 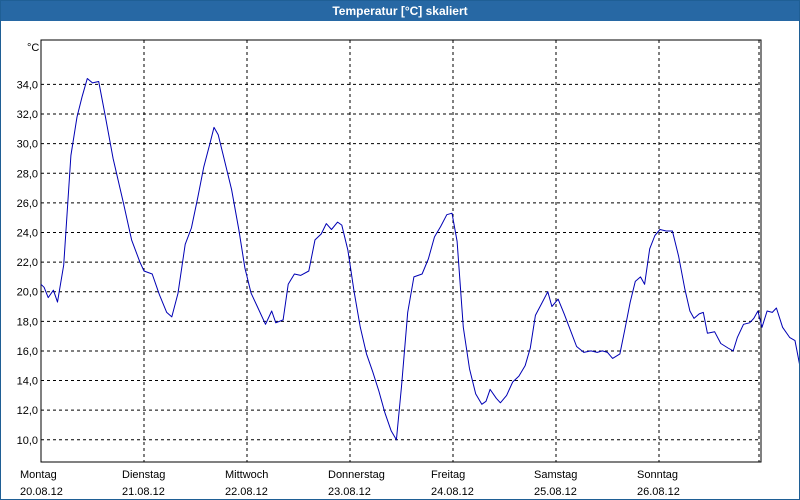 What do you see at coordinates (555, 492) in the screenshot?
I see `x-tick-date: 25.08.12` at bounding box center [555, 492].